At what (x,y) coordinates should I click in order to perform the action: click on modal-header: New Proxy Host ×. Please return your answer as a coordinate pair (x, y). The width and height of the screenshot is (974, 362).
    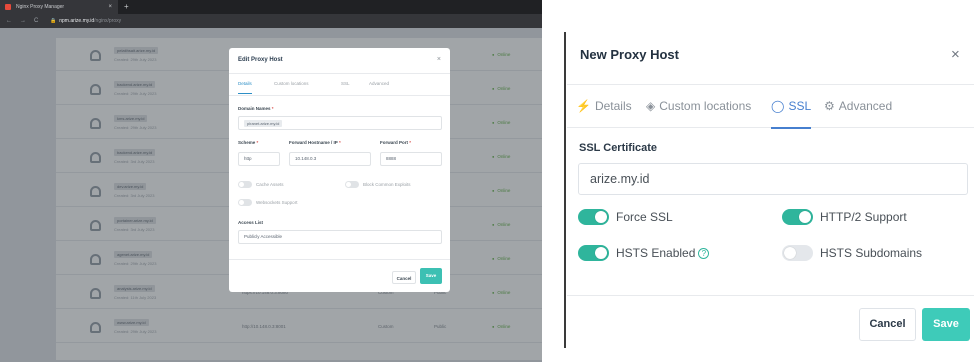
    Looking at the image, I should click on (770, 58).